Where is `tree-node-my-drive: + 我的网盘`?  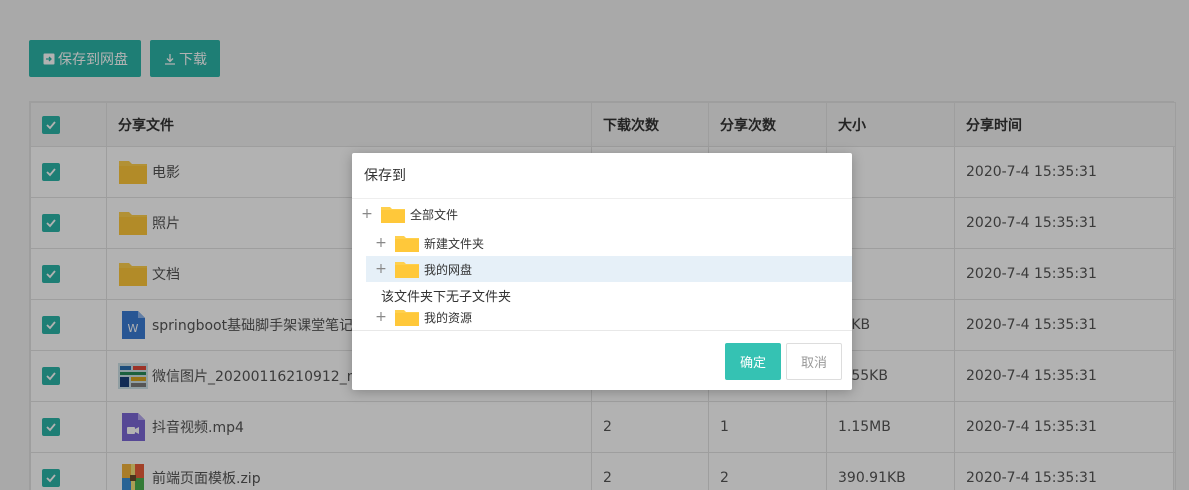
tree-node-my-drive: + 我的网盘 is located at coordinates (609, 269).